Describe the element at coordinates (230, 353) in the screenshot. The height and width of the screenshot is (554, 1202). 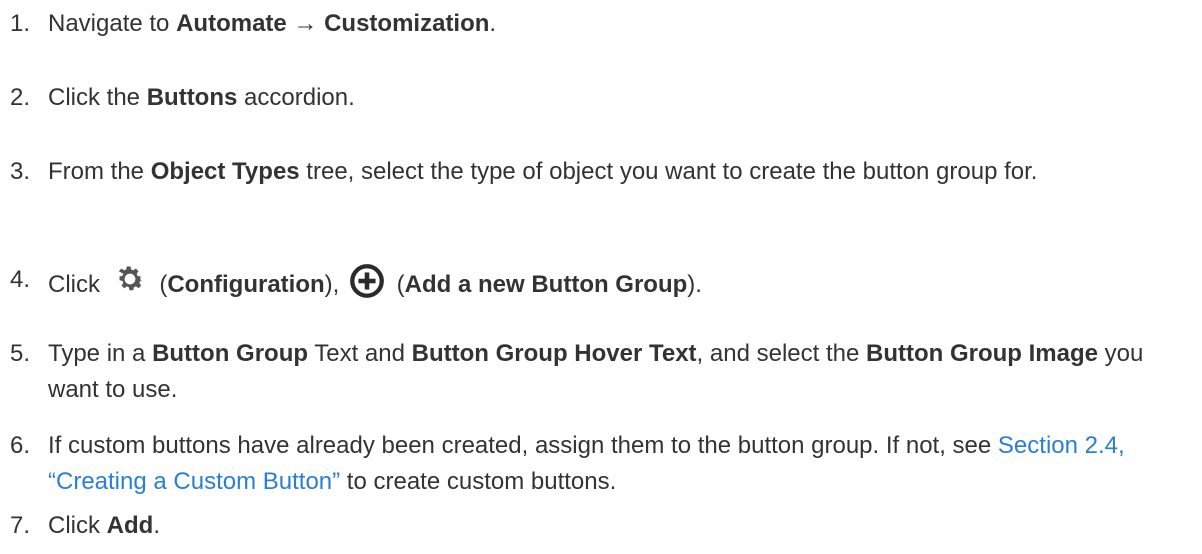
I see `button-group-text-label: Button Group` at that location.